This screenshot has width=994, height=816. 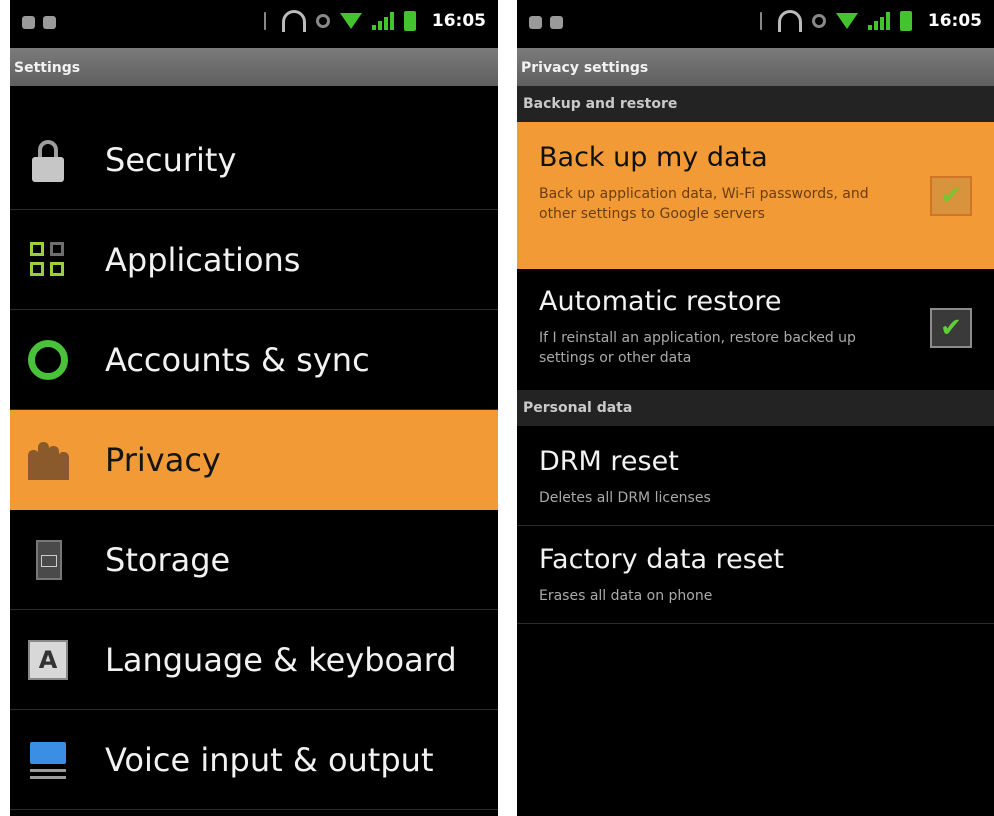 I want to click on settings-item-label: Accounts & sync, so click(x=237, y=360).